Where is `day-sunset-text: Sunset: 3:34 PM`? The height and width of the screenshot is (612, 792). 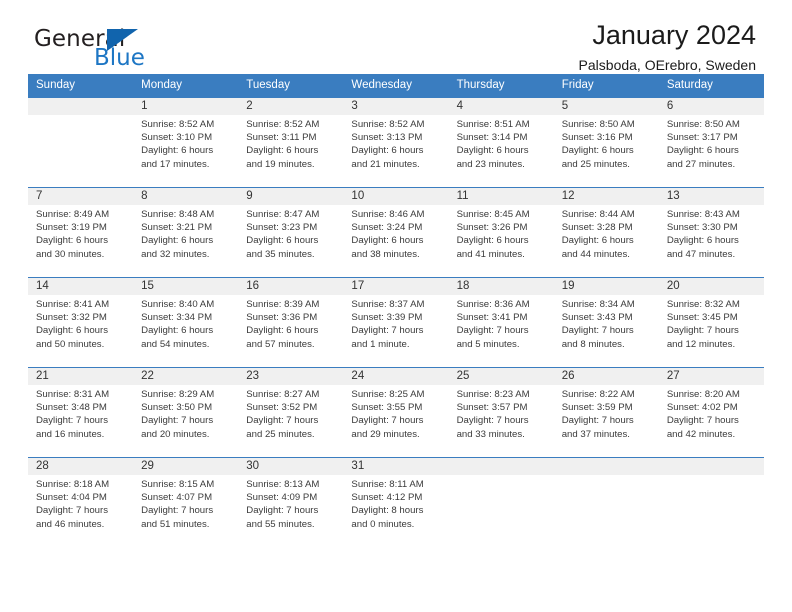
day-sunset-text: Sunset: 3:34 PM is located at coordinates (177, 318).